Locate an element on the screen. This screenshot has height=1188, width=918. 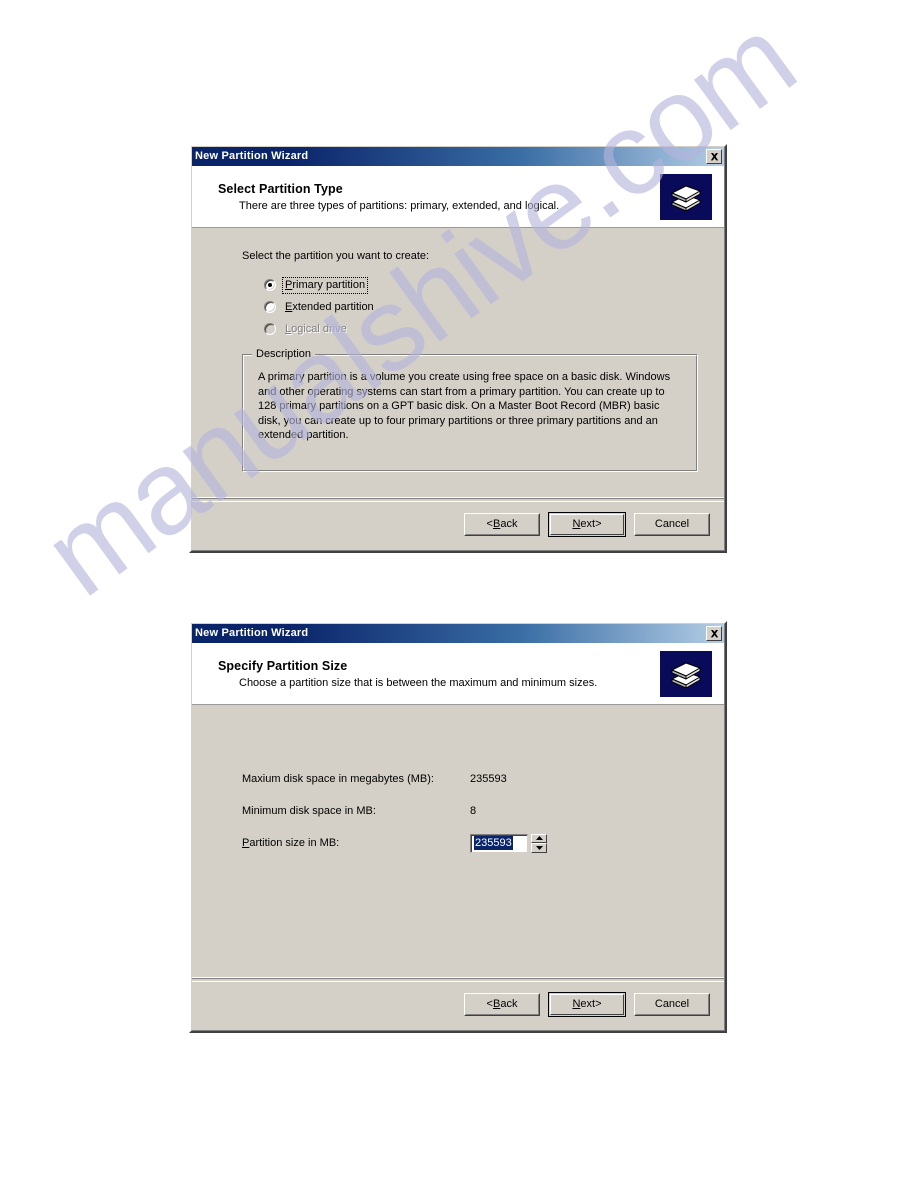
radio-label-primary: Primary partition is located at coordinates (325, 285).